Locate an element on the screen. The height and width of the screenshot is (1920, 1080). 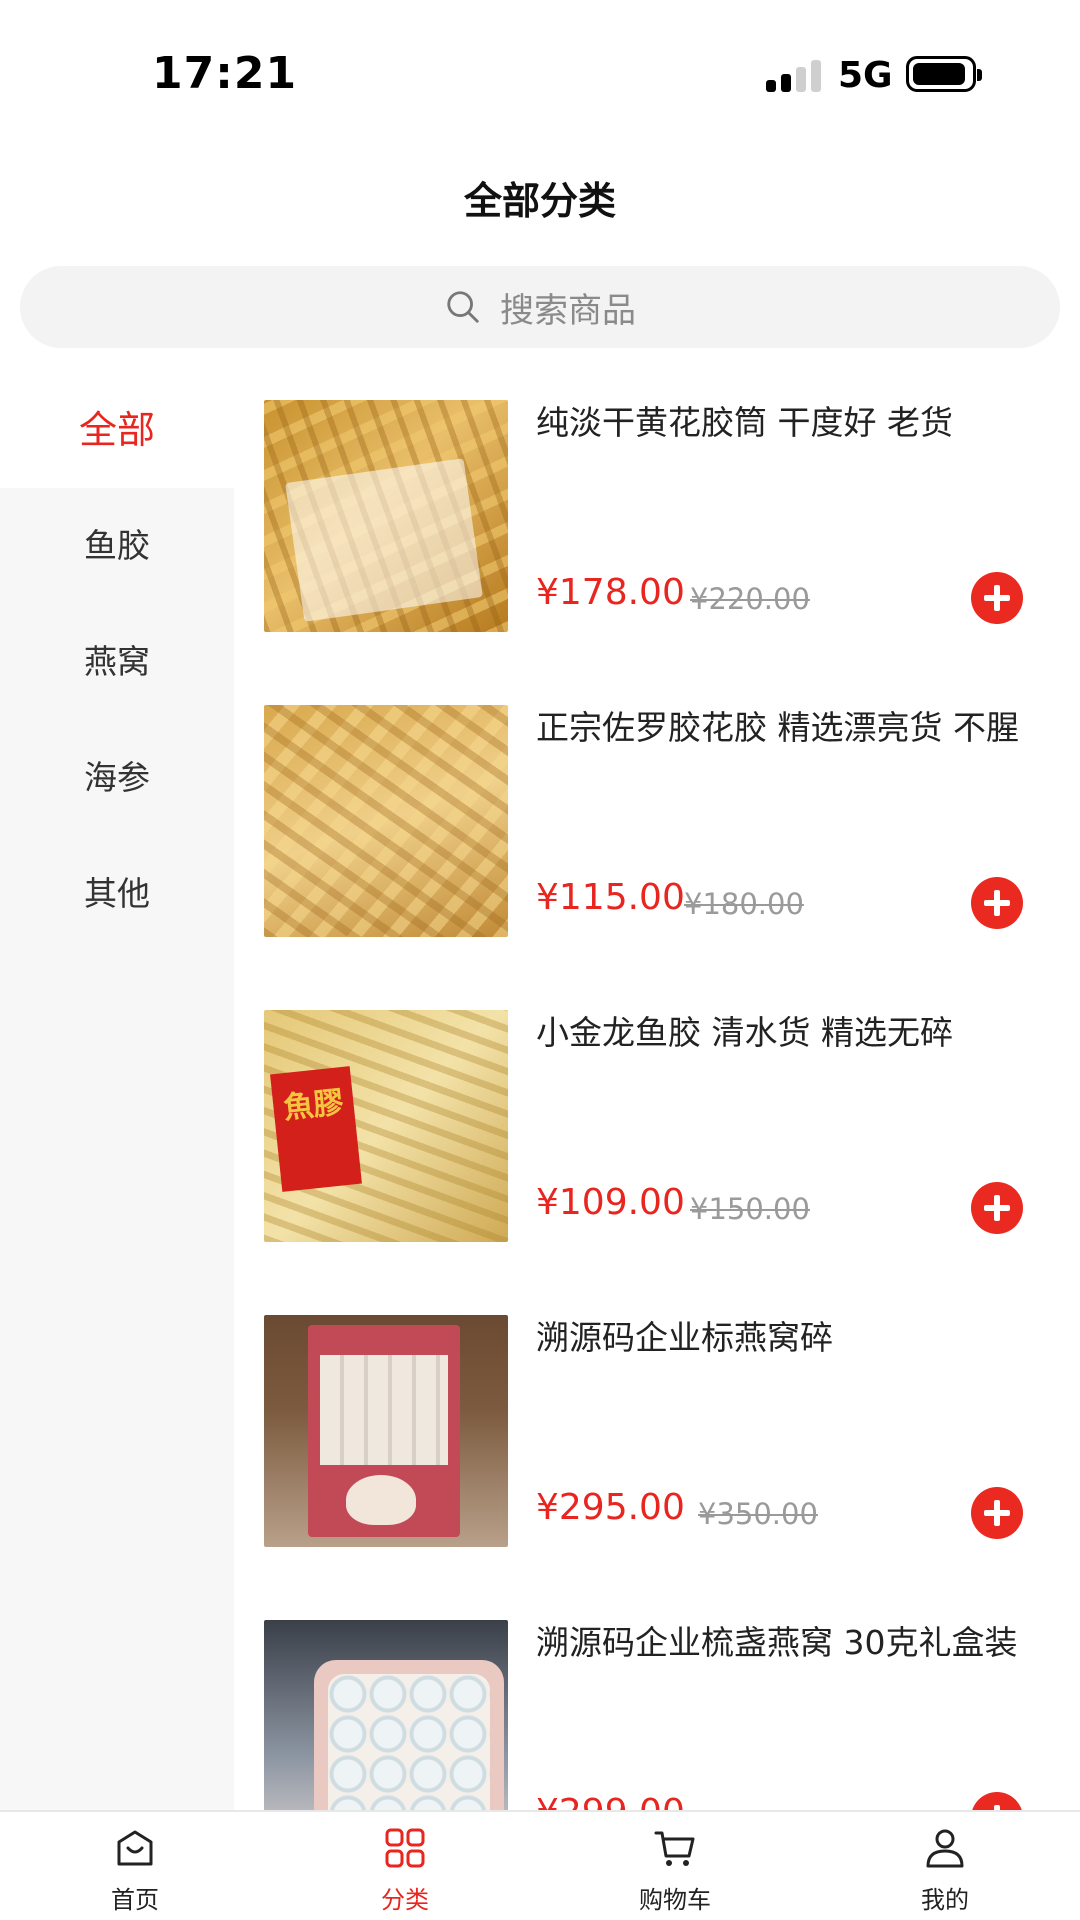
search-icon is located at coordinates (463, 307).